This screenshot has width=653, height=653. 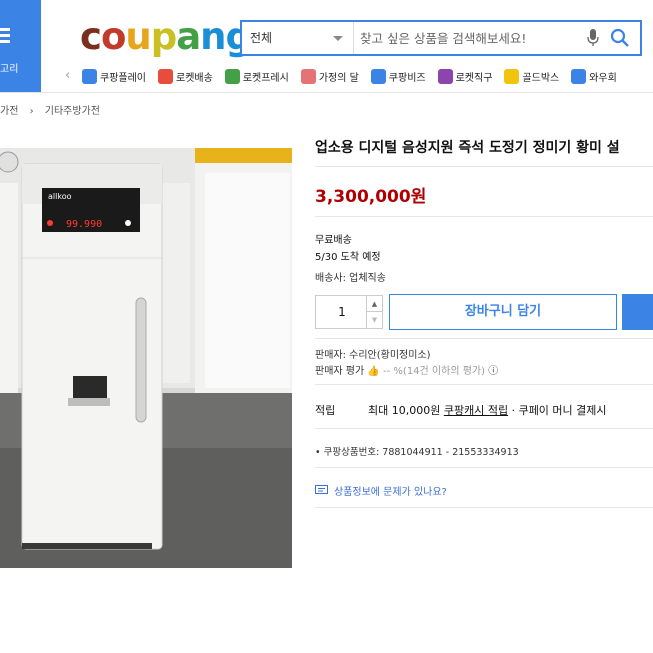 I want to click on quick-link-item: 쿠팡비즈, so click(x=398, y=76).